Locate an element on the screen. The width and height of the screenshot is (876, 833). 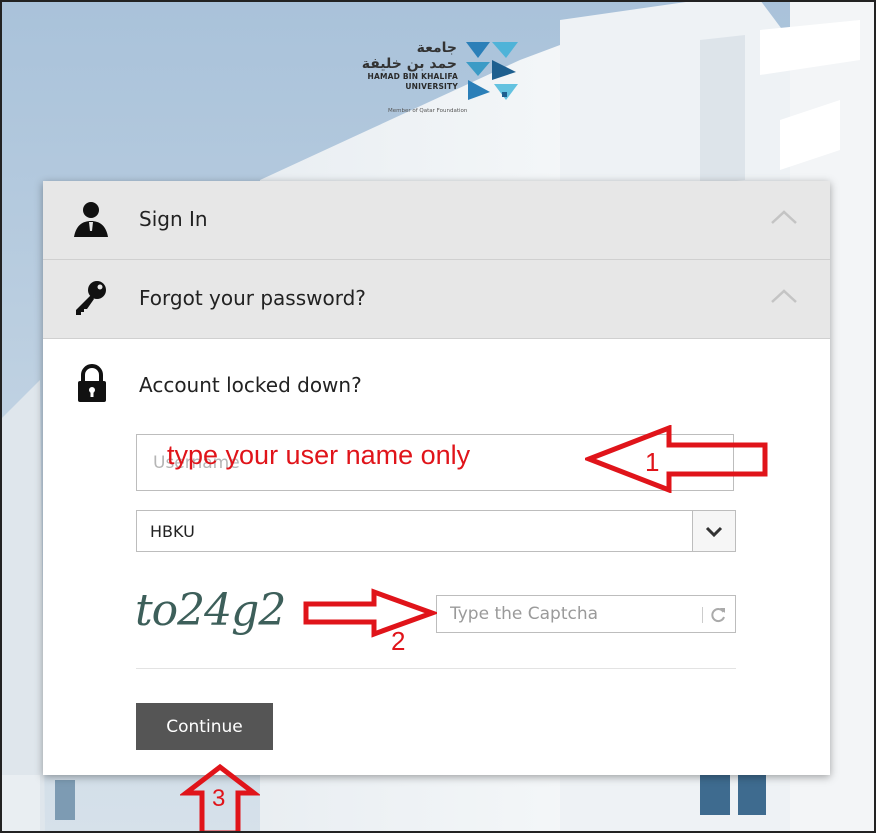
continue-button: Continue is located at coordinates (204, 726).